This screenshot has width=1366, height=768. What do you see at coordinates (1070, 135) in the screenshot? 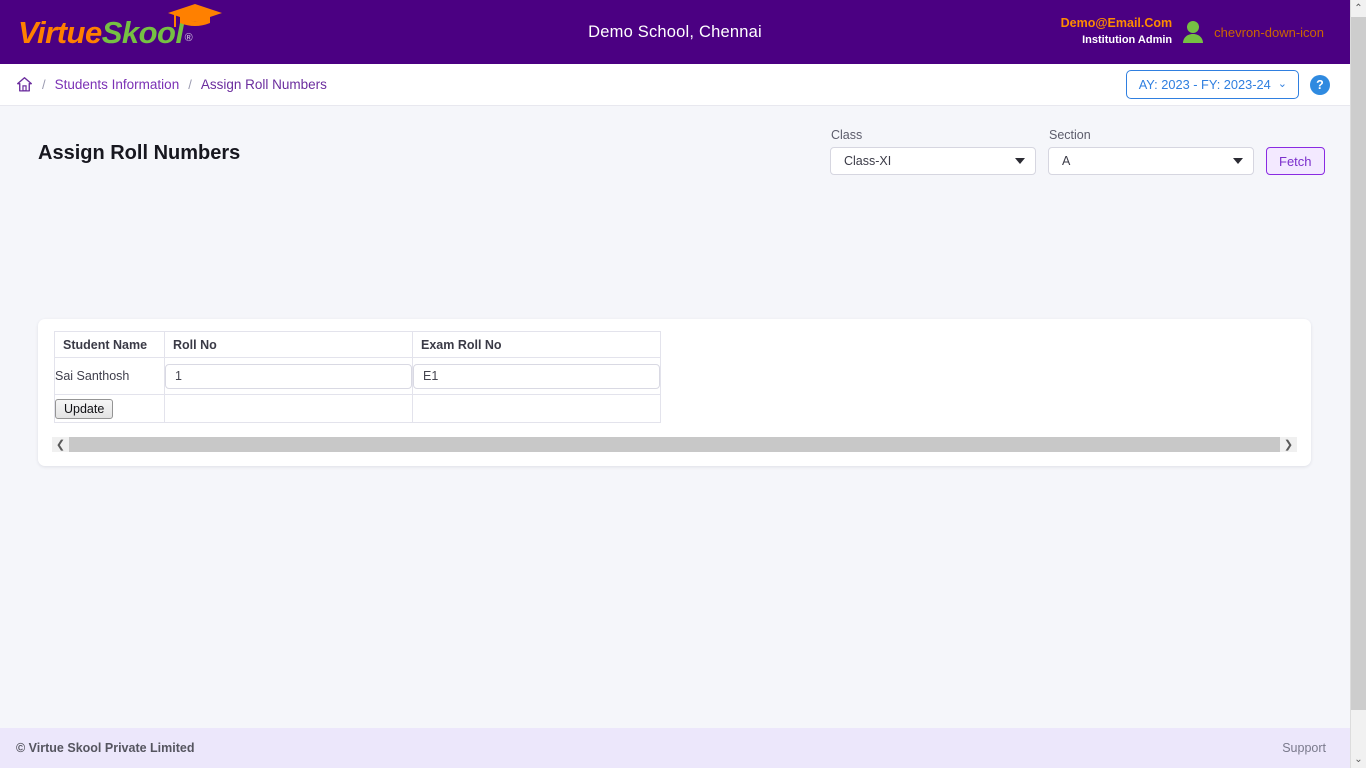
I see `section-label: Section` at bounding box center [1070, 135].